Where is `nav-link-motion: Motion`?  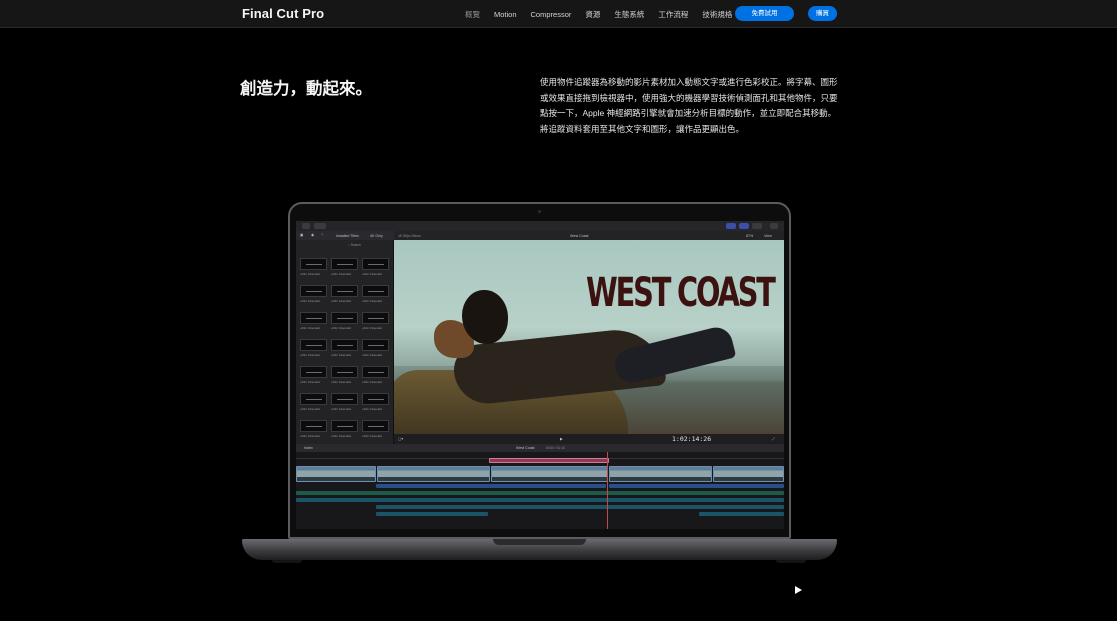
nav-link-motion: Motion is located at coordinates (505, 14).